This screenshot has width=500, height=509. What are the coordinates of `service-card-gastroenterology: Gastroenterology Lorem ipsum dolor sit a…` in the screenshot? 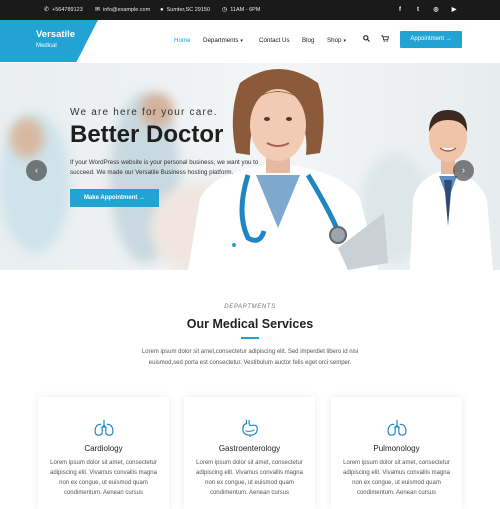 It's located at (249, 453).